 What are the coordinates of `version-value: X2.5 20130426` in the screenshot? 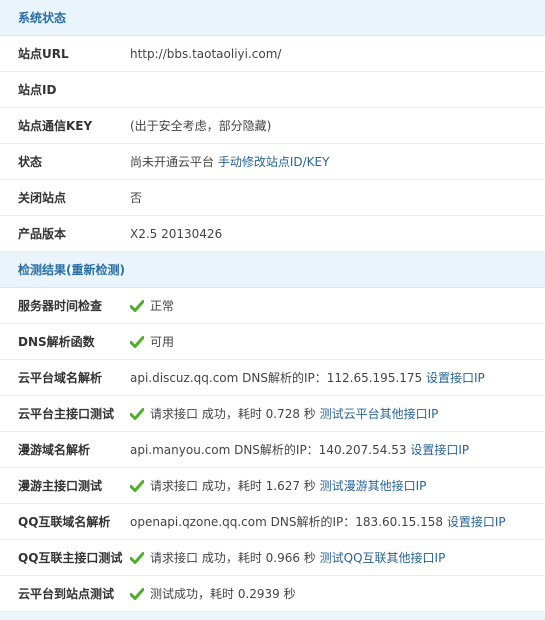 It's located at (176, 233).